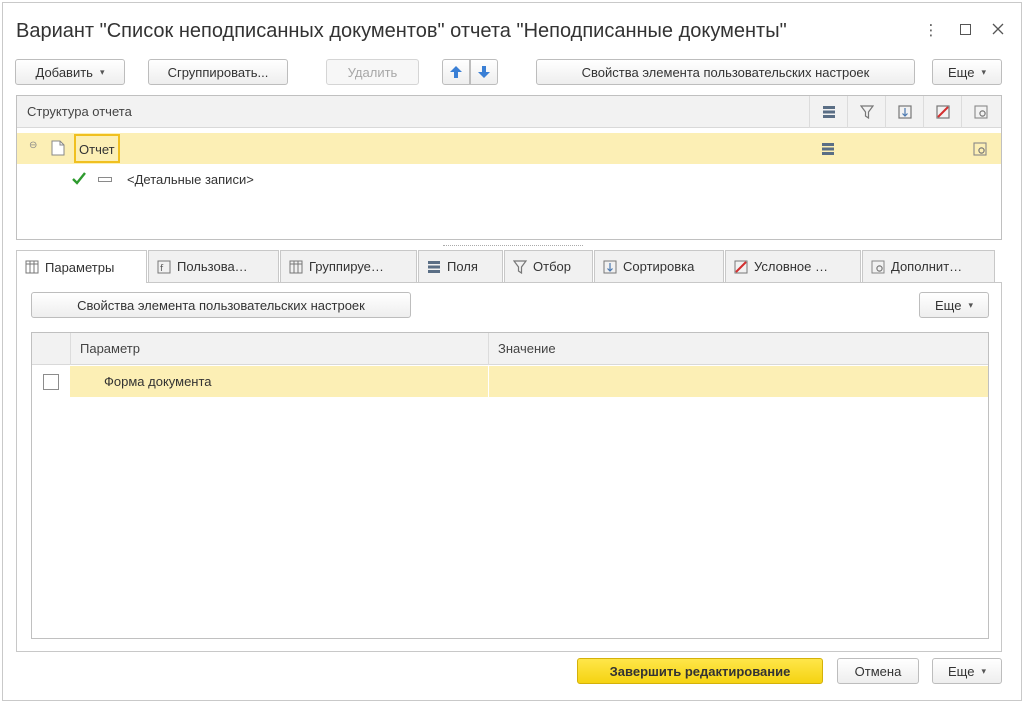 This screenshot has height=703, width=1024. I want to click on tab-label: Параметры, so click(80, 267).